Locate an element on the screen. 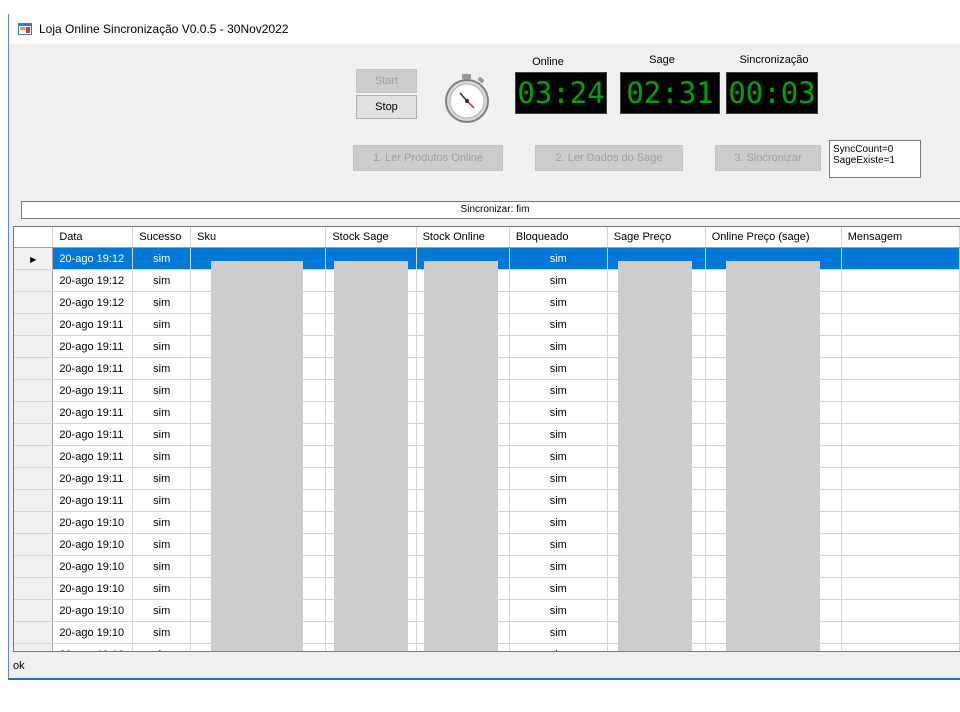 This screenshot has width=960, height=712. stop-button: Stop is located at coordinates (386, 107).